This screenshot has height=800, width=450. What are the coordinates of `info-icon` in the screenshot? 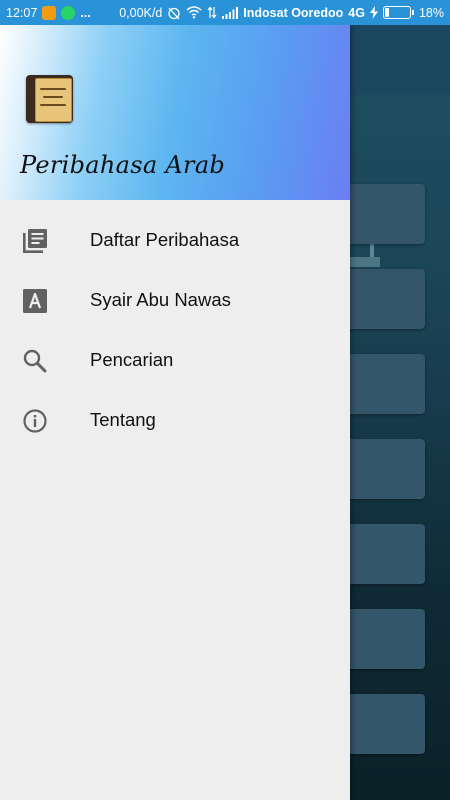 It's located at (35, 421).